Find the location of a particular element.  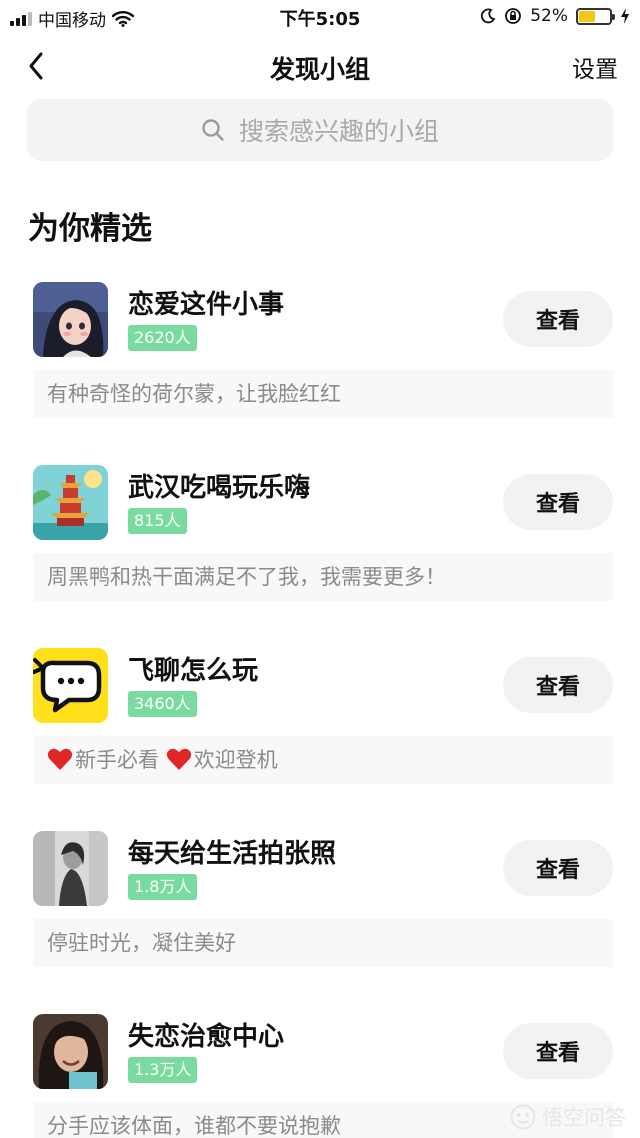

search-icon is located at coordinates (213, 130).